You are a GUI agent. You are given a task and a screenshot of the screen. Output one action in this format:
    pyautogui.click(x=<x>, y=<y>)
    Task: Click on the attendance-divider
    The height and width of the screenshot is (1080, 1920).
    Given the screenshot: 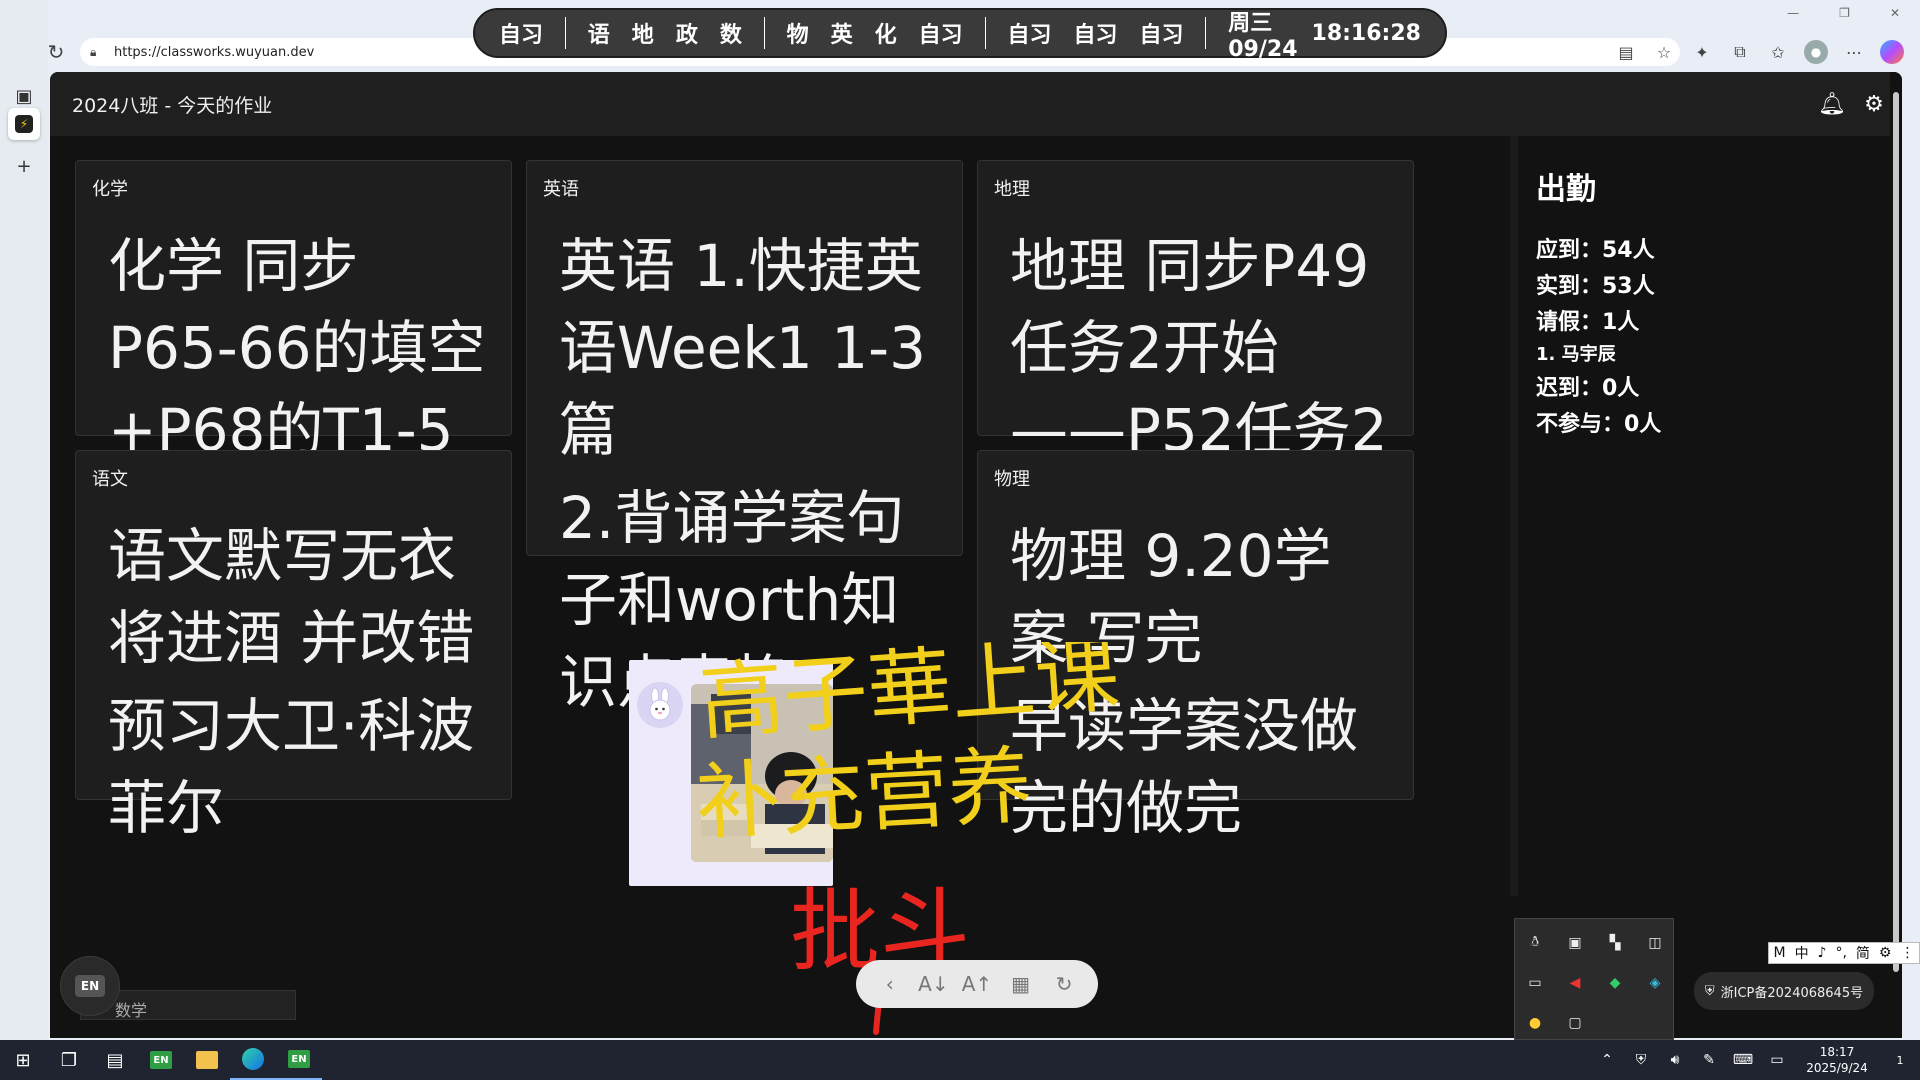 What is the action you would take?
    pyautogui.click(x=1514, y=516)
    